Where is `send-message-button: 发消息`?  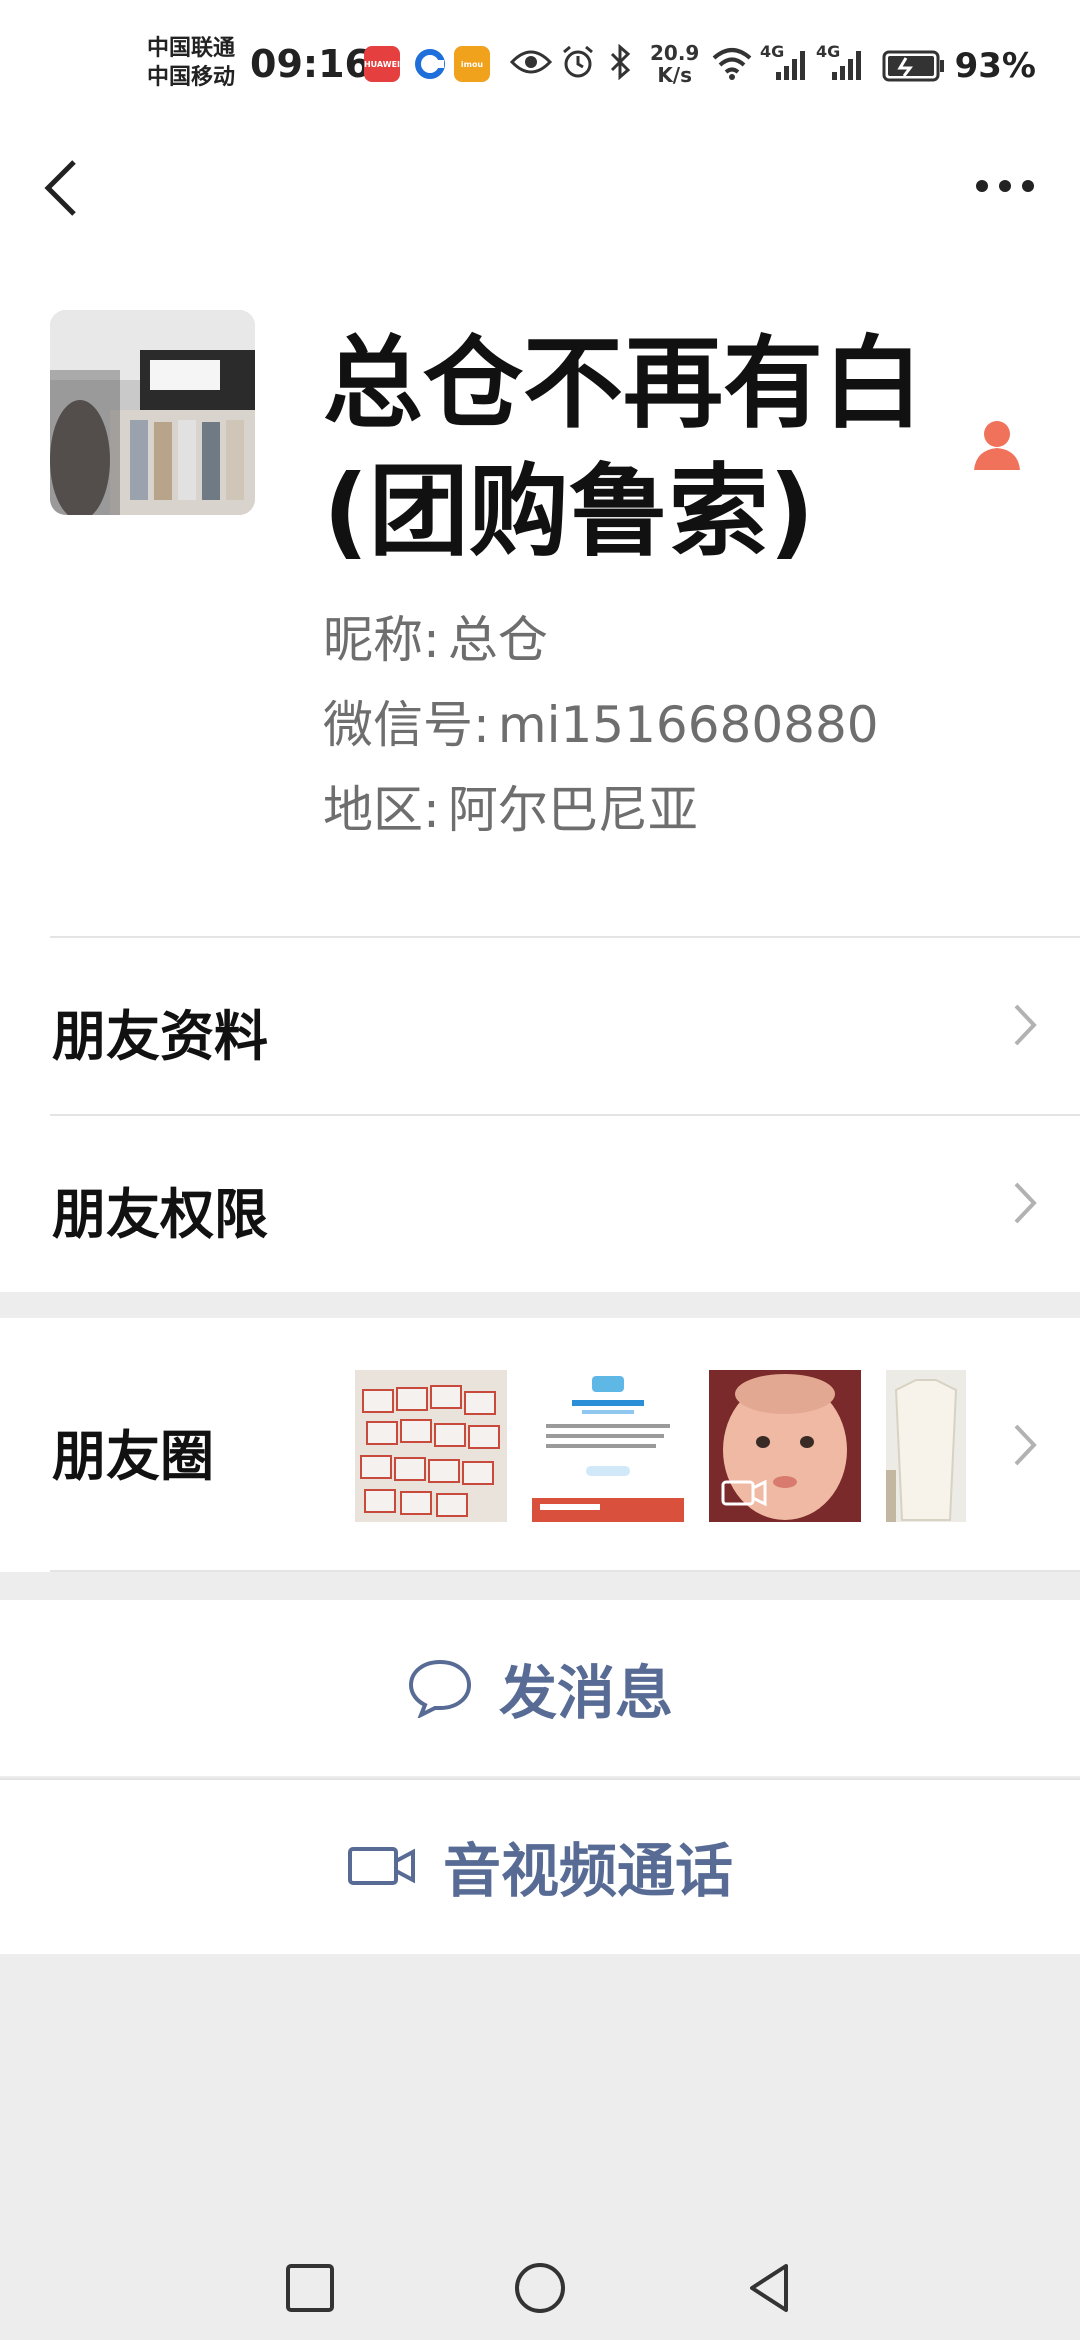 send-message-button: 发消息 is located at coordinates (540, 1688).